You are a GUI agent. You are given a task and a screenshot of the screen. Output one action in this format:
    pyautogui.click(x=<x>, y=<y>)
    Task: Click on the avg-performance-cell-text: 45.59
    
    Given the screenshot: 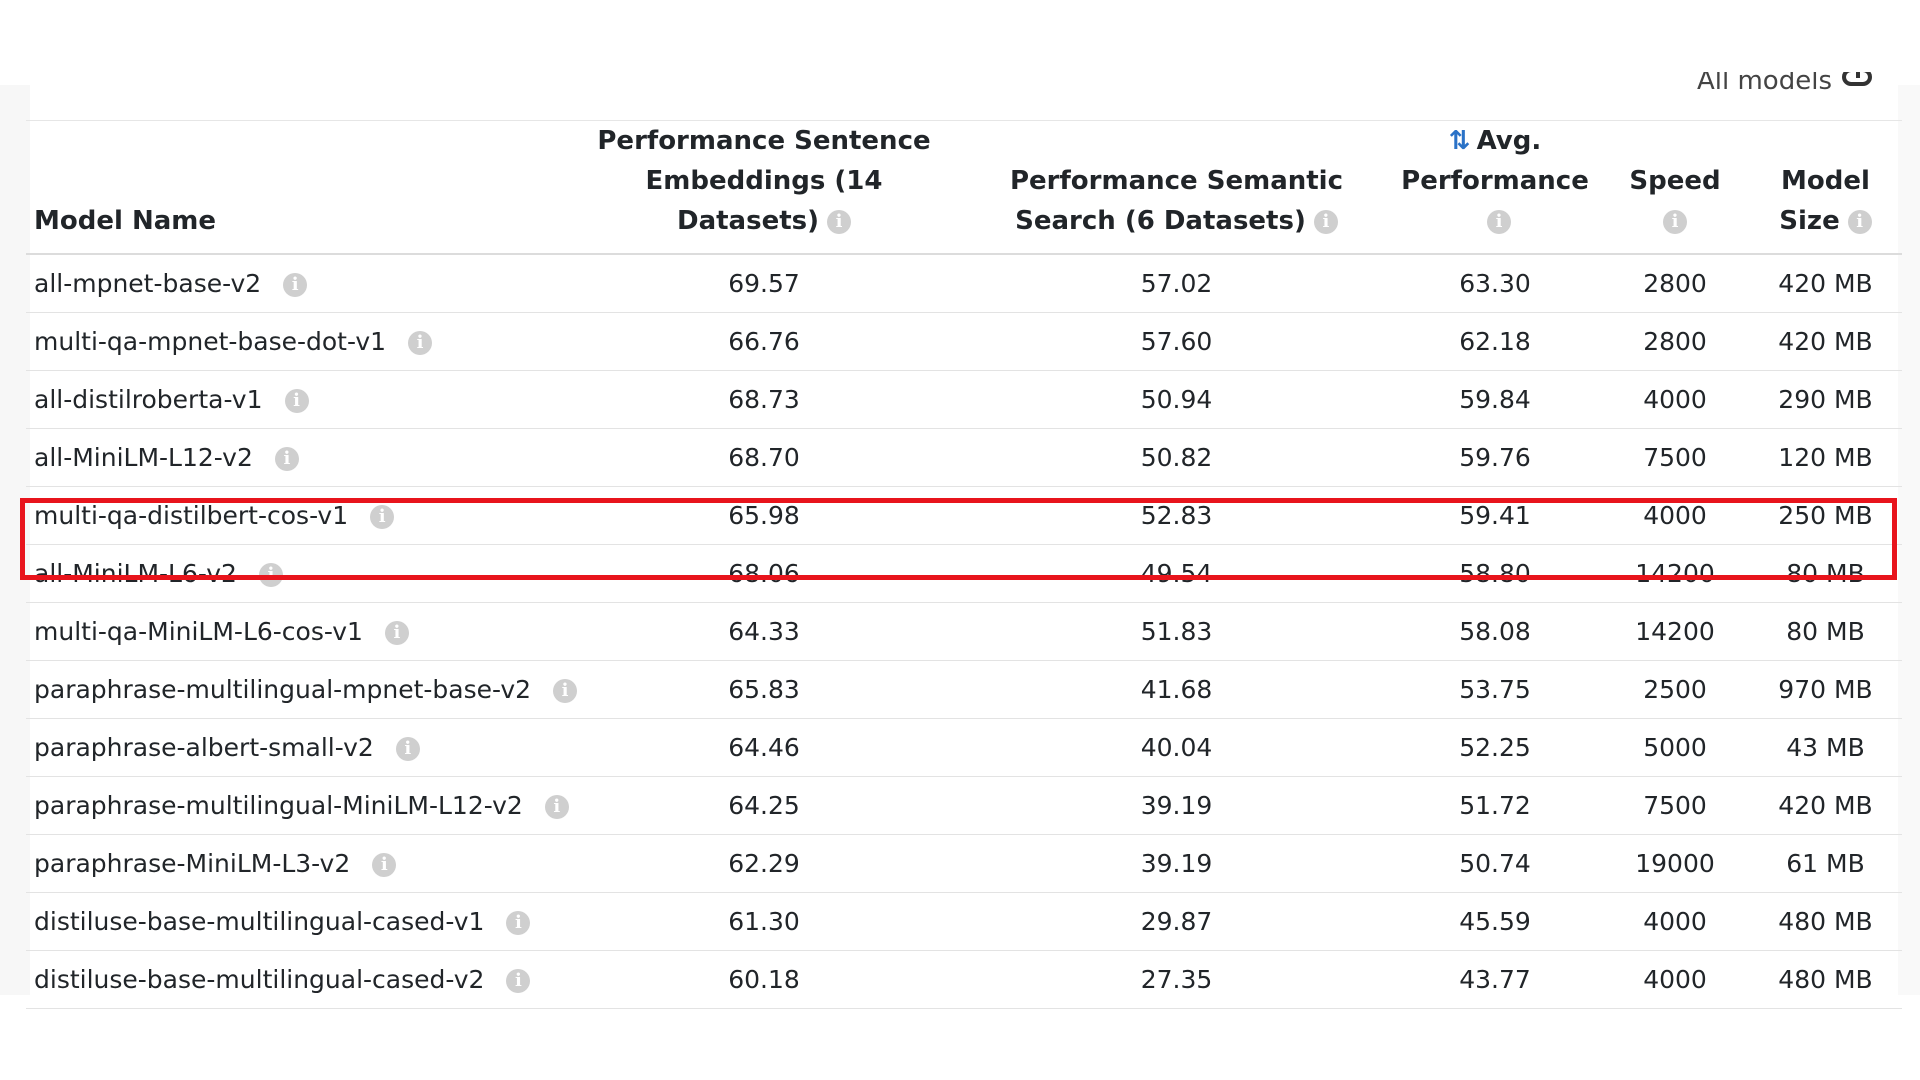 What is the action you would take?
    pyautogui.click(x=1495, y=921)
    